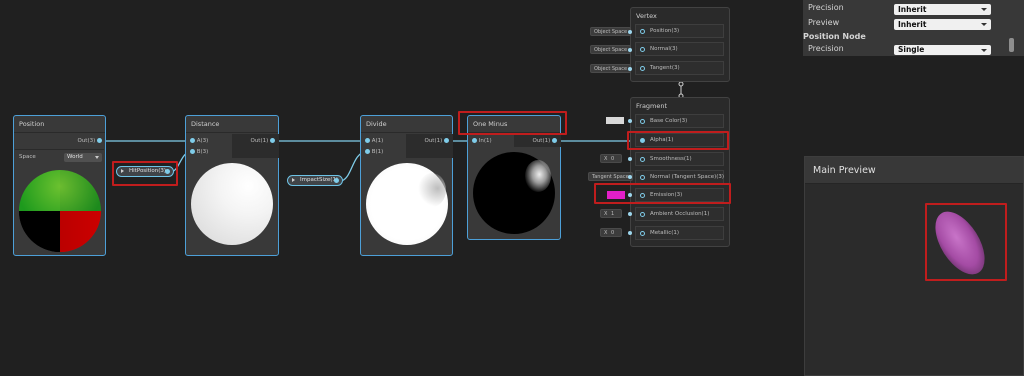  Describe the element at coordinates (679, 49) in the screenshot. I see `vertex-slot-normal: Normal(3)` at that location.